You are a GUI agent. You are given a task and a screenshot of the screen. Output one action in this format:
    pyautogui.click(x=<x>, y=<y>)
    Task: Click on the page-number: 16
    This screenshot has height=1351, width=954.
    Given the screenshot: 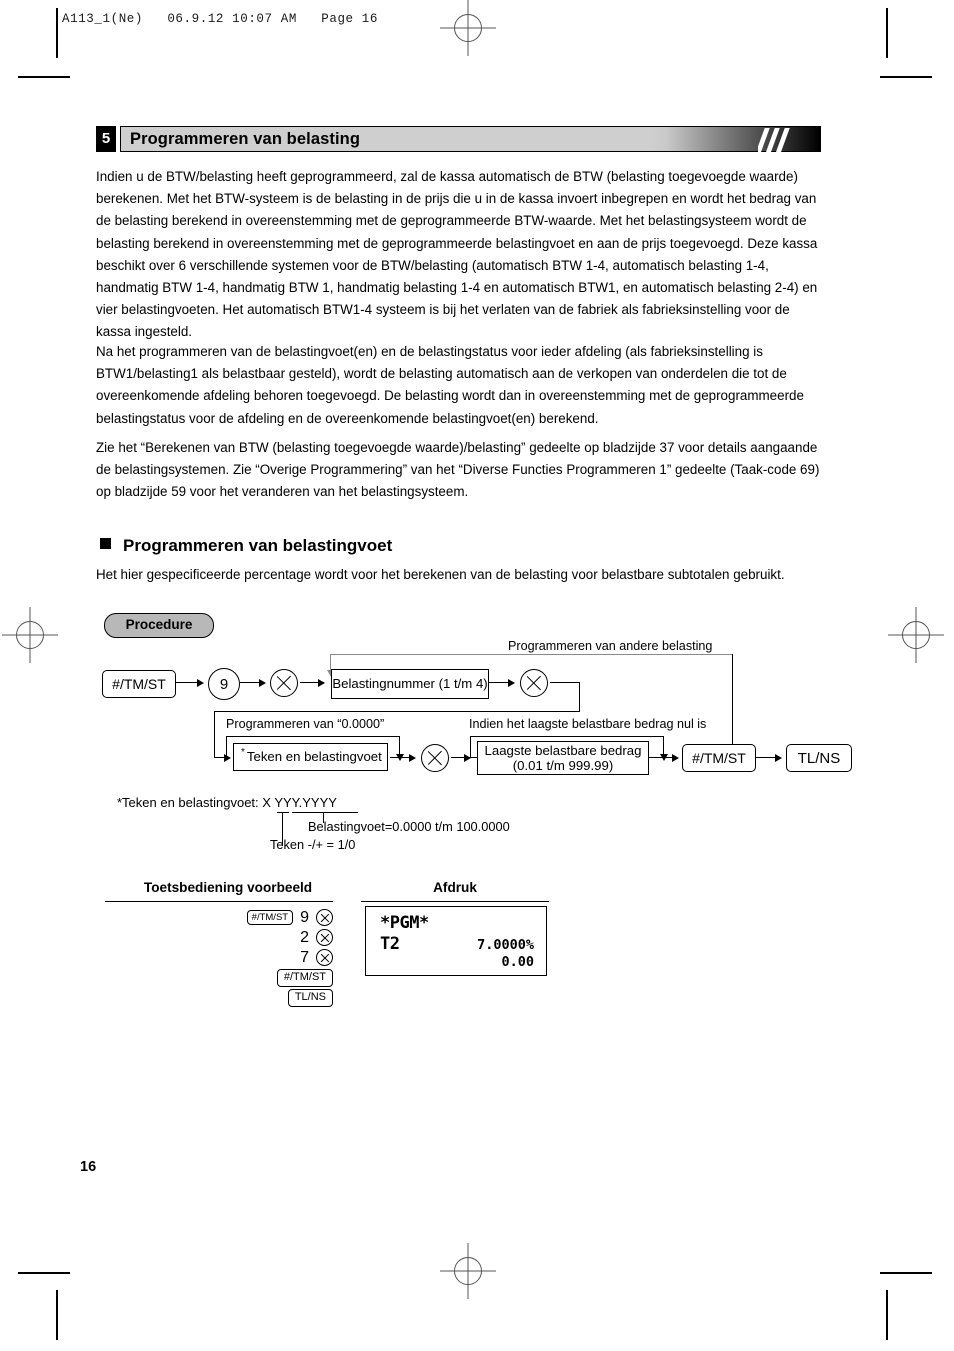 What is the action you would take?
    pyautogui.click(x=88, y=1167)
    